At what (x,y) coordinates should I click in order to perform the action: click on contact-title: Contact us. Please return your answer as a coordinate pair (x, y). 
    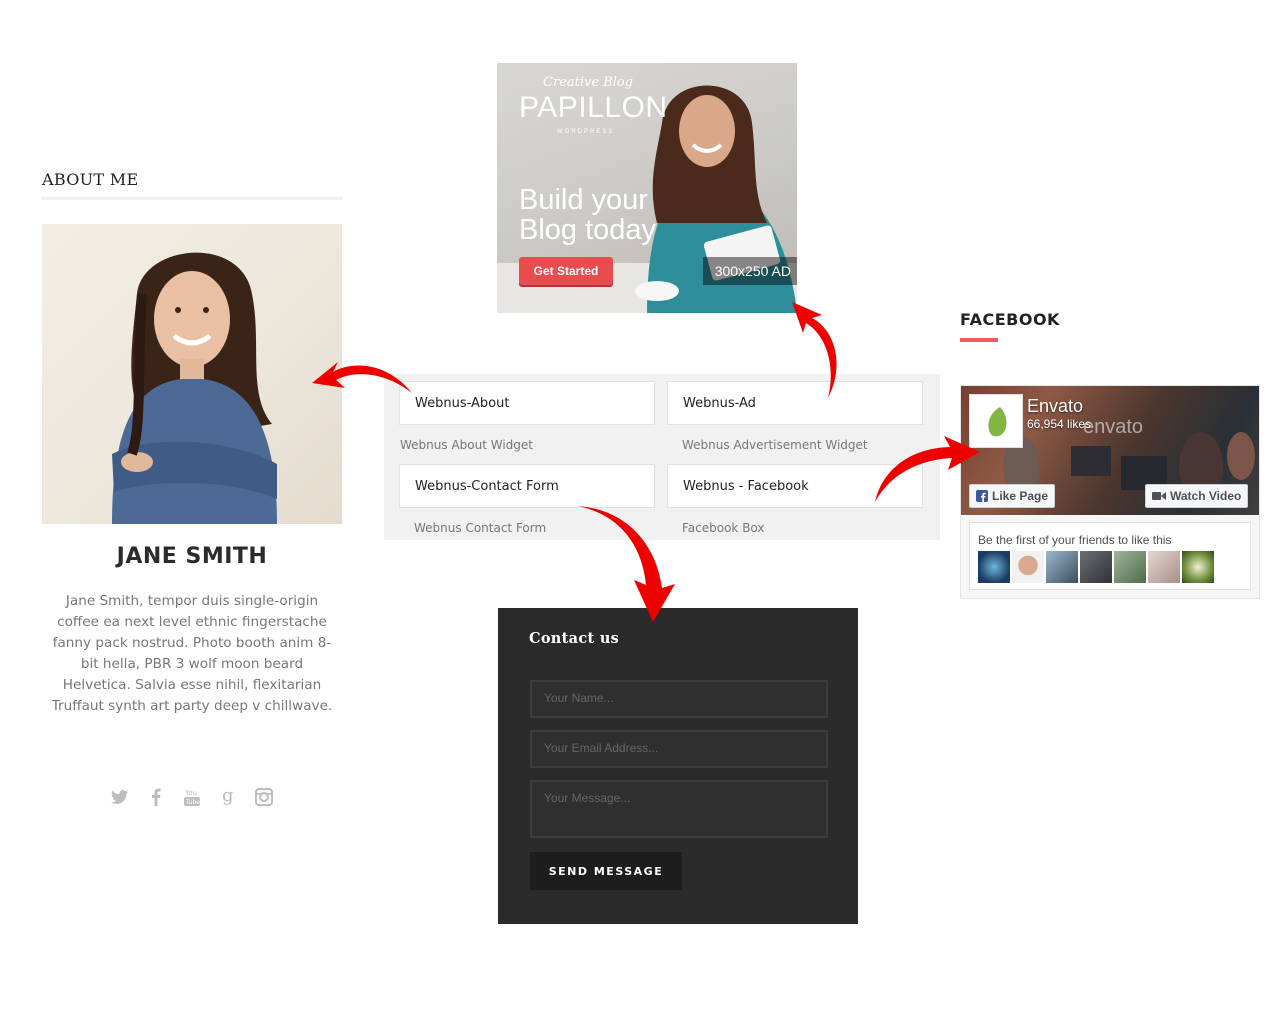
    Looking at the image, I should click on (574, 638).